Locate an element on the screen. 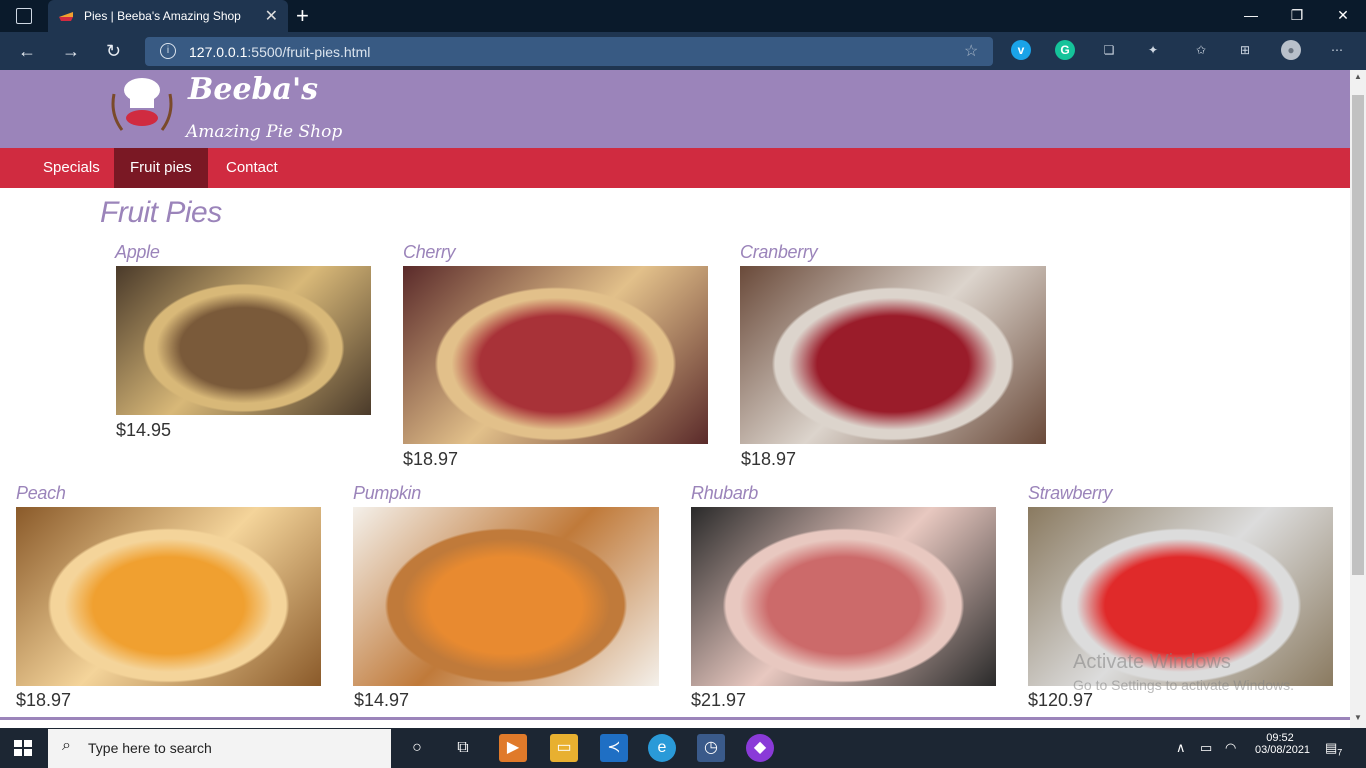 The width and height of the screenshot is (1366, 768). notification-count: 7 is located at coordinates (1340, 752).